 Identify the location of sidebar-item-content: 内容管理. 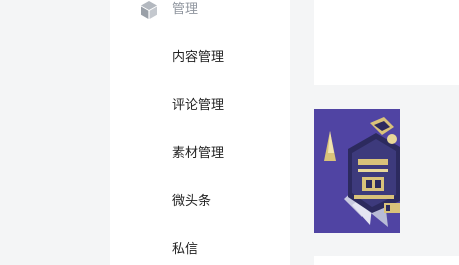
(200, 58).